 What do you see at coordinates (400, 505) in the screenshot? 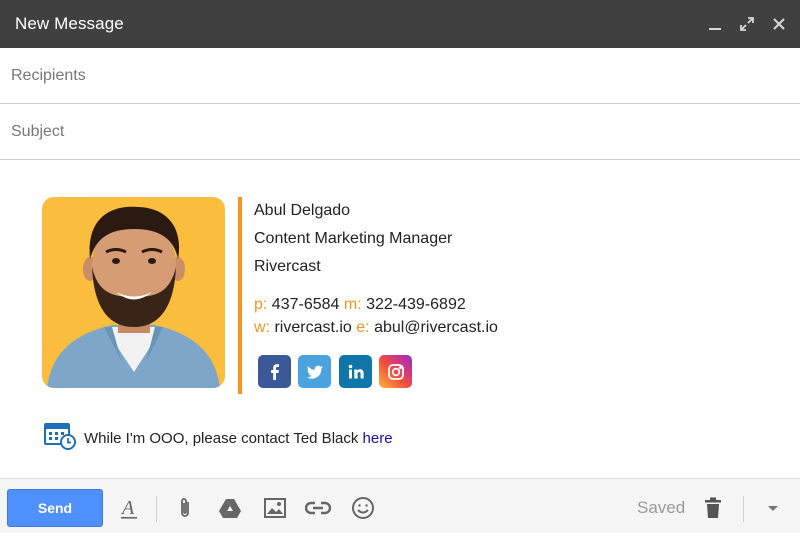
I see `compose-toolbar: Send A Saved` at bounding box center [400, 505].